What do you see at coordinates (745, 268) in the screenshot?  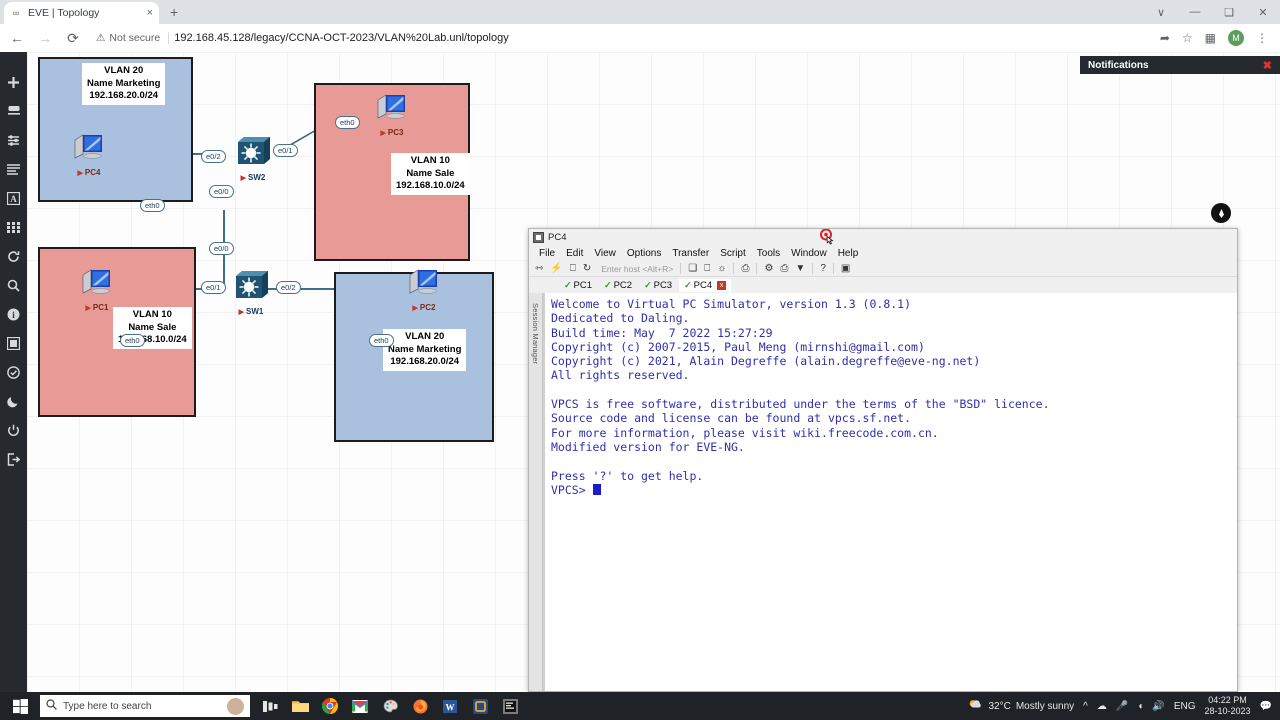 I see `print-icon: ⎙` at bounding box center [745, 268].